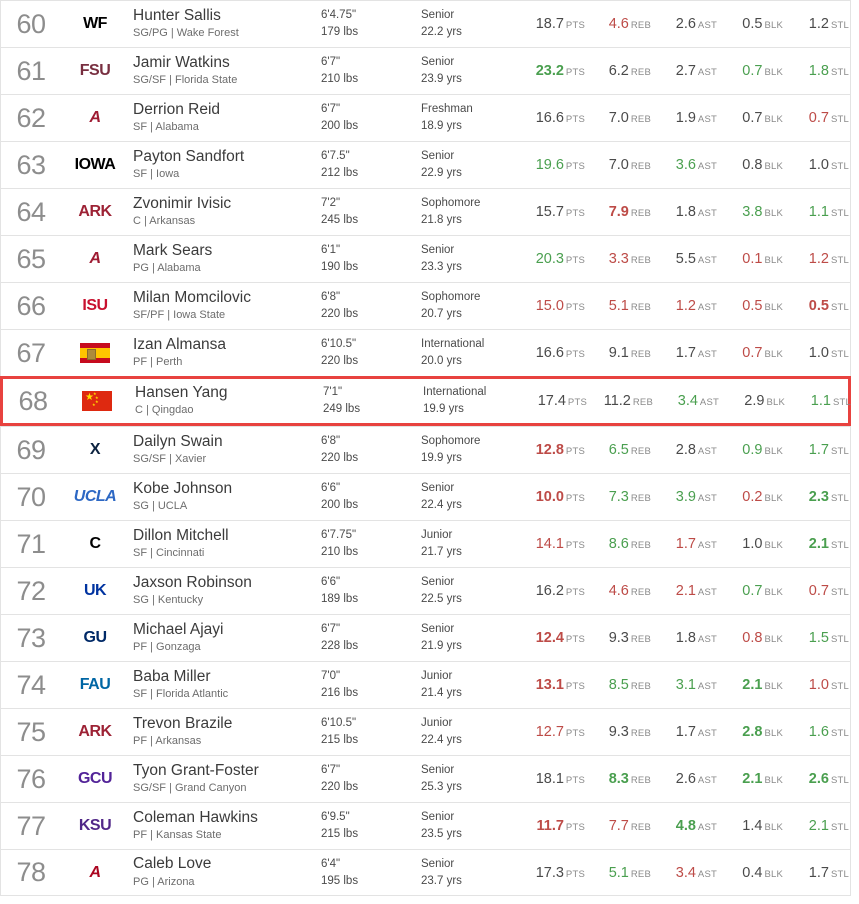 The image size is (859, 904). Describe the element at coordinates (225, 872) in the screenshot. I see `player-info: Caleb Love PG | Arizona` at that location.